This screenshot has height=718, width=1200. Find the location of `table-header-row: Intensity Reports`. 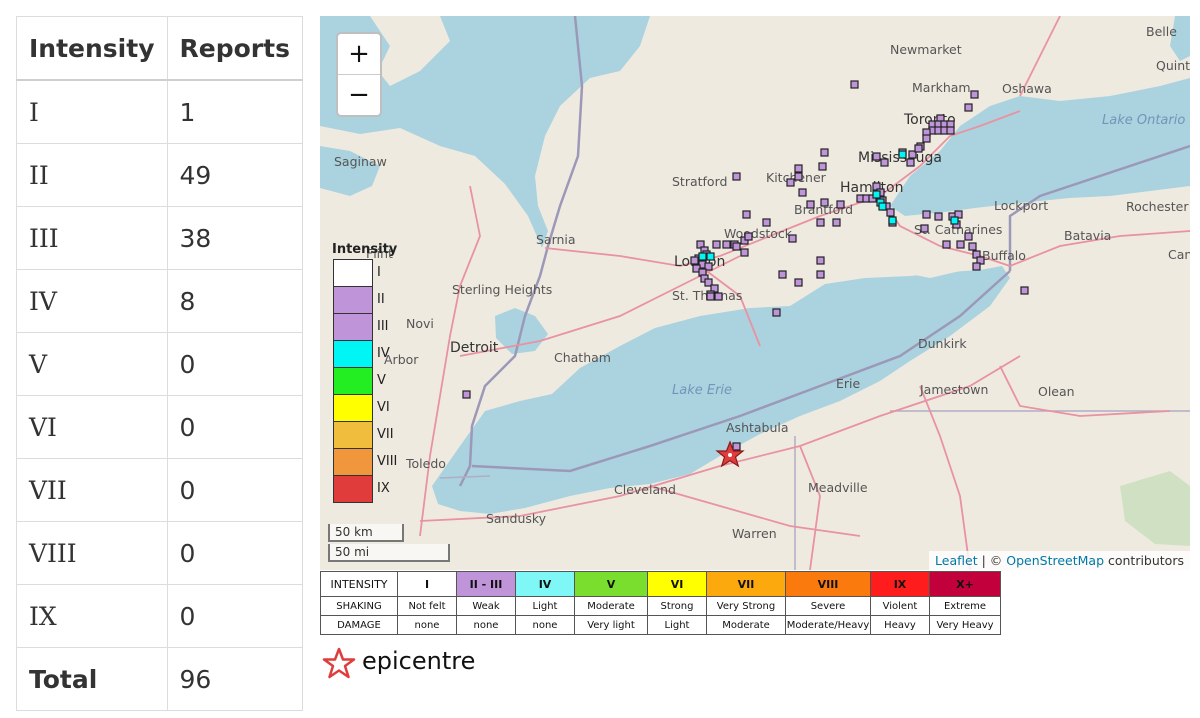

table-header-row: Intensity Reports is located at coordinates (159, 48).